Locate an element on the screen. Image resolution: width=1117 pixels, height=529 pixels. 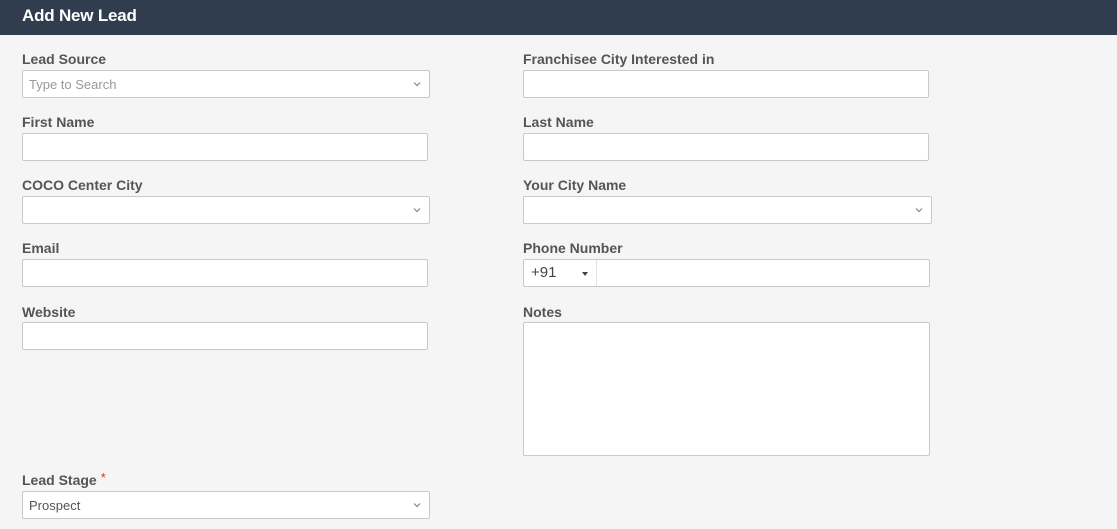
first-name-input is located at coordinates (225, 147).